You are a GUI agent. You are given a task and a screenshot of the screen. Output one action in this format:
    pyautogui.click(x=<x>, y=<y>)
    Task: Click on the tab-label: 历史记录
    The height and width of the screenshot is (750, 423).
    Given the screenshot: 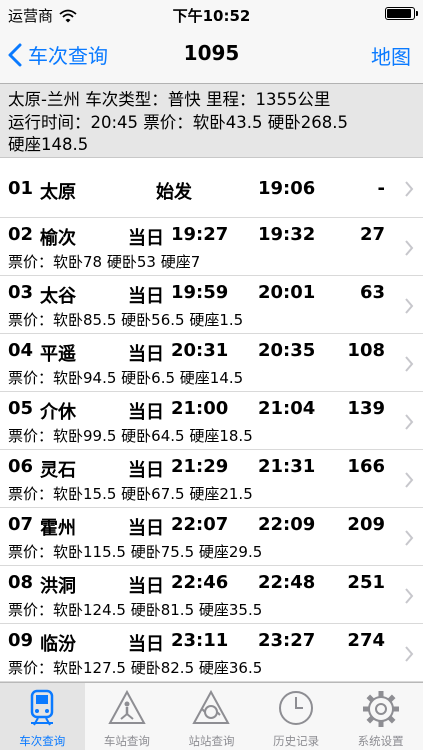 What is the action you would take?
    pyautogui.click(x=296, y=741)
    